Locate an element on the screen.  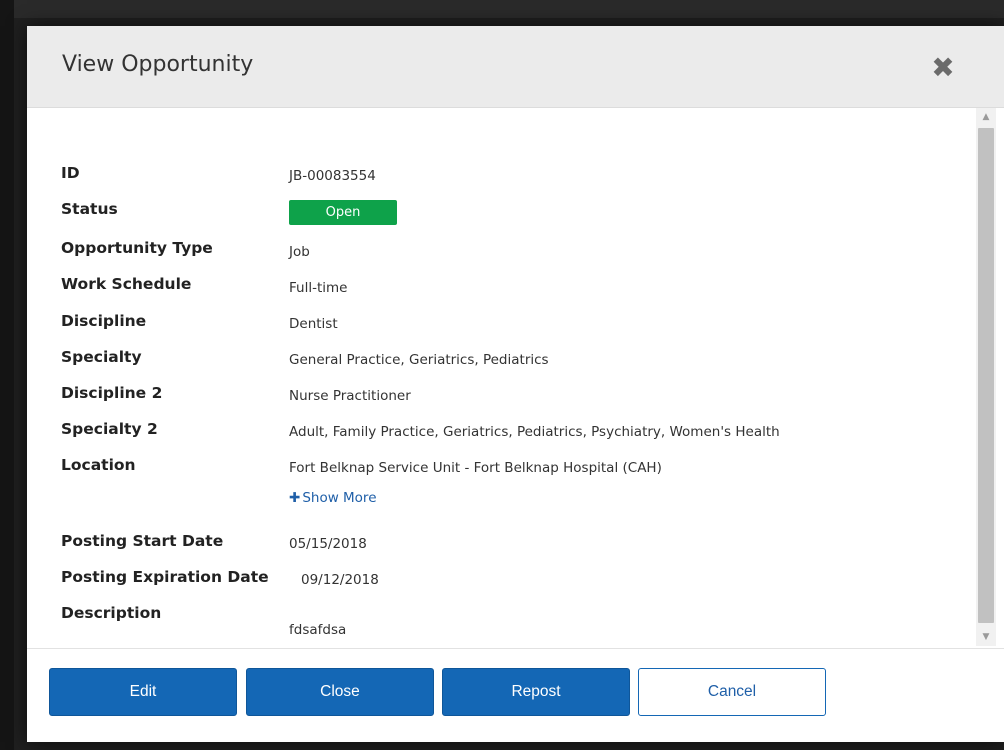
status-badge: Open is located at coordinates (343, 212).